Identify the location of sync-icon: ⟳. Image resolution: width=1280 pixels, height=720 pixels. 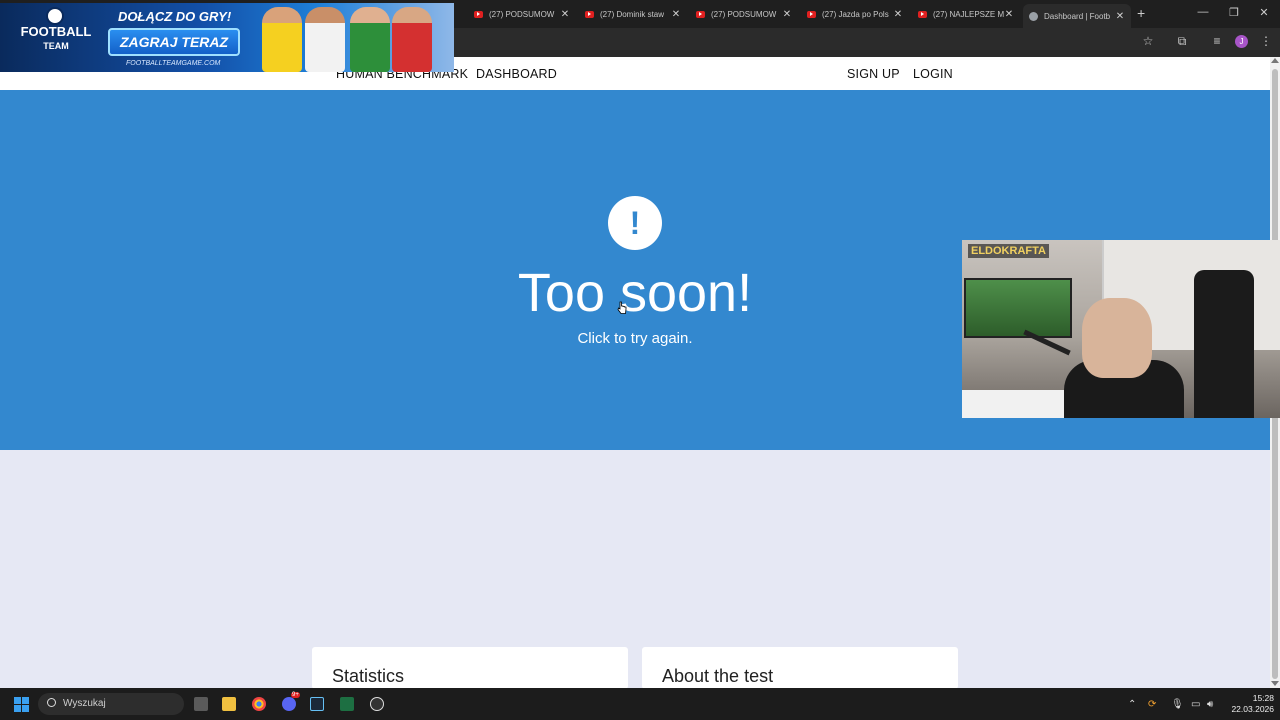
(1152, 704).